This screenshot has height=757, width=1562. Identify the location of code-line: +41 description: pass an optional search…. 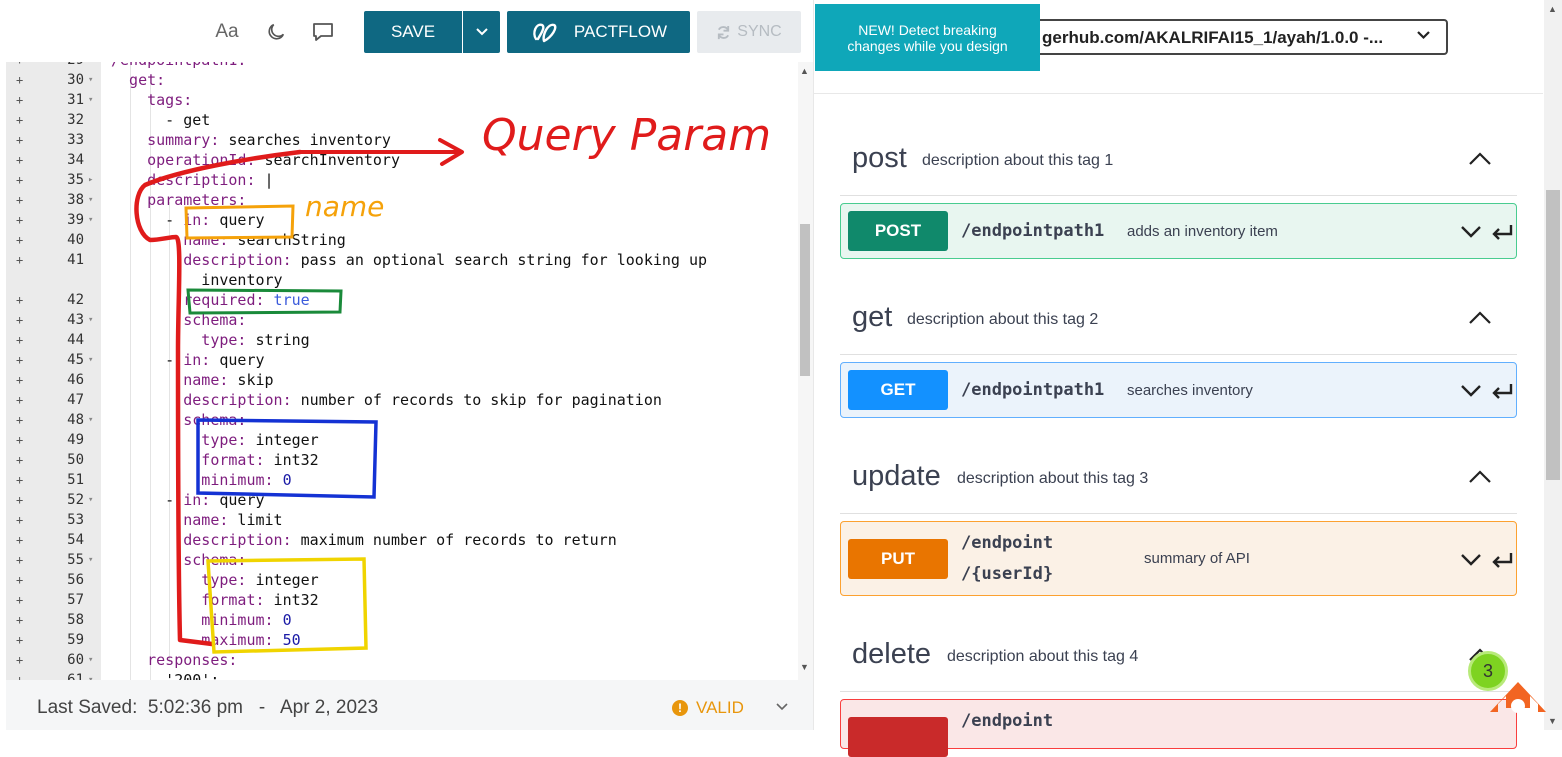
(401, 260).